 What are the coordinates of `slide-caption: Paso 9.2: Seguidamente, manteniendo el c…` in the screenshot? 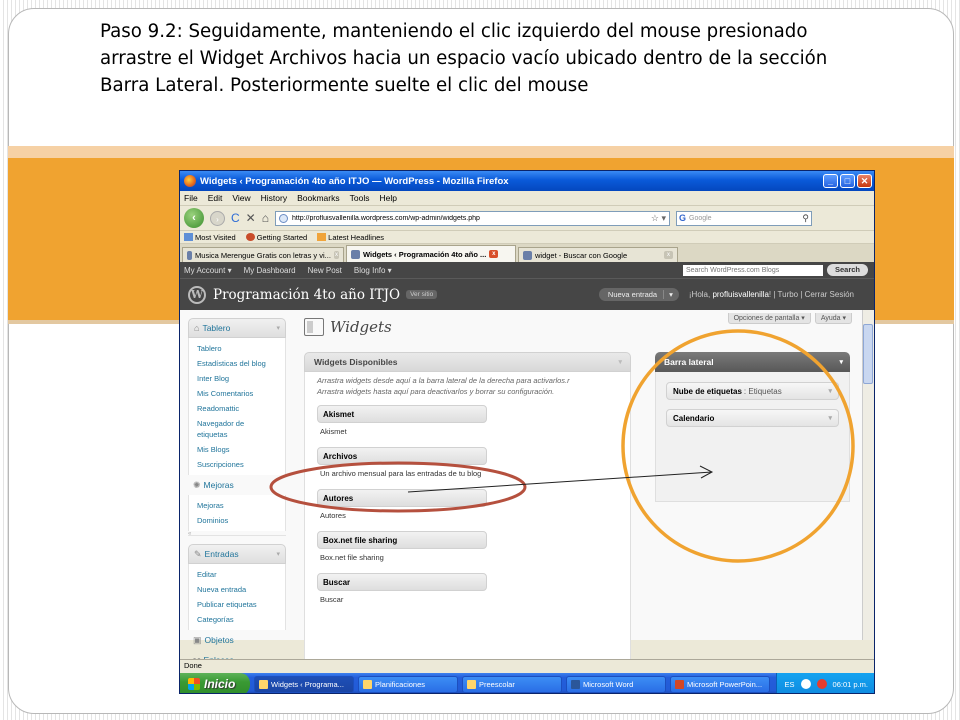 It's located at (464, 58).